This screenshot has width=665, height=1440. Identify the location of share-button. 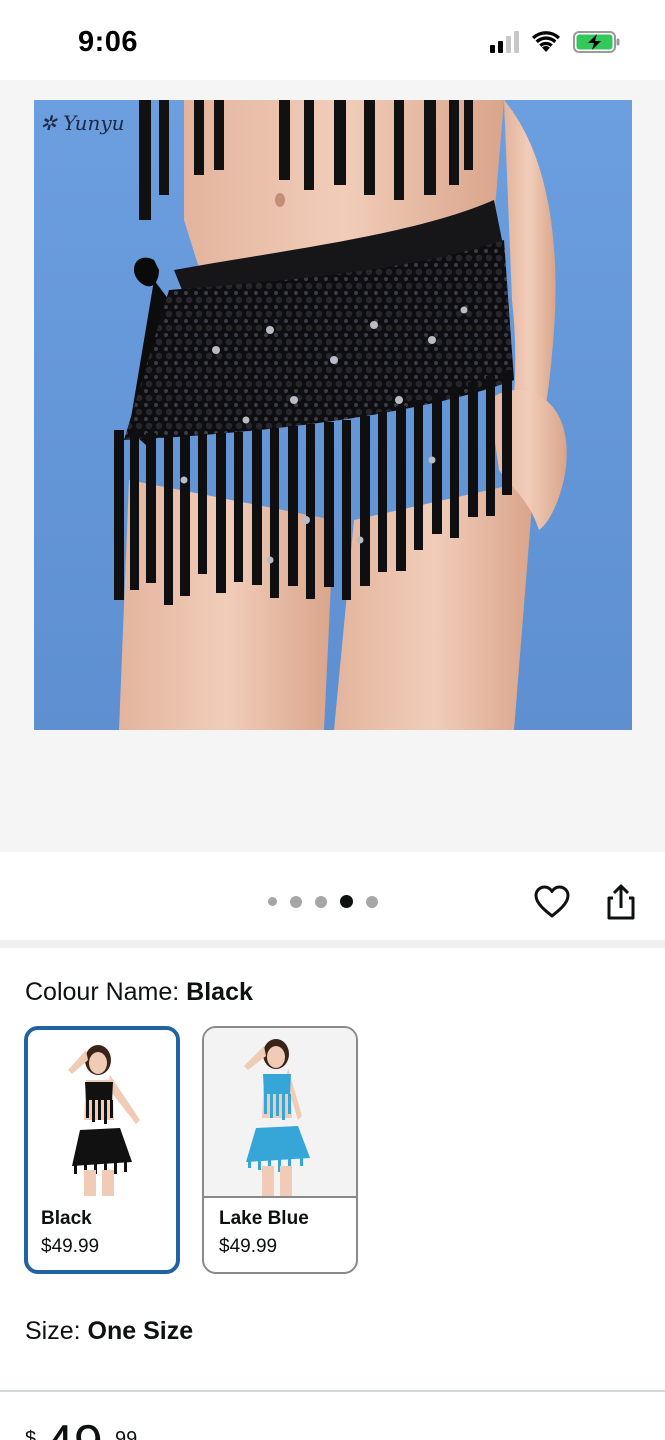
(621, 902).